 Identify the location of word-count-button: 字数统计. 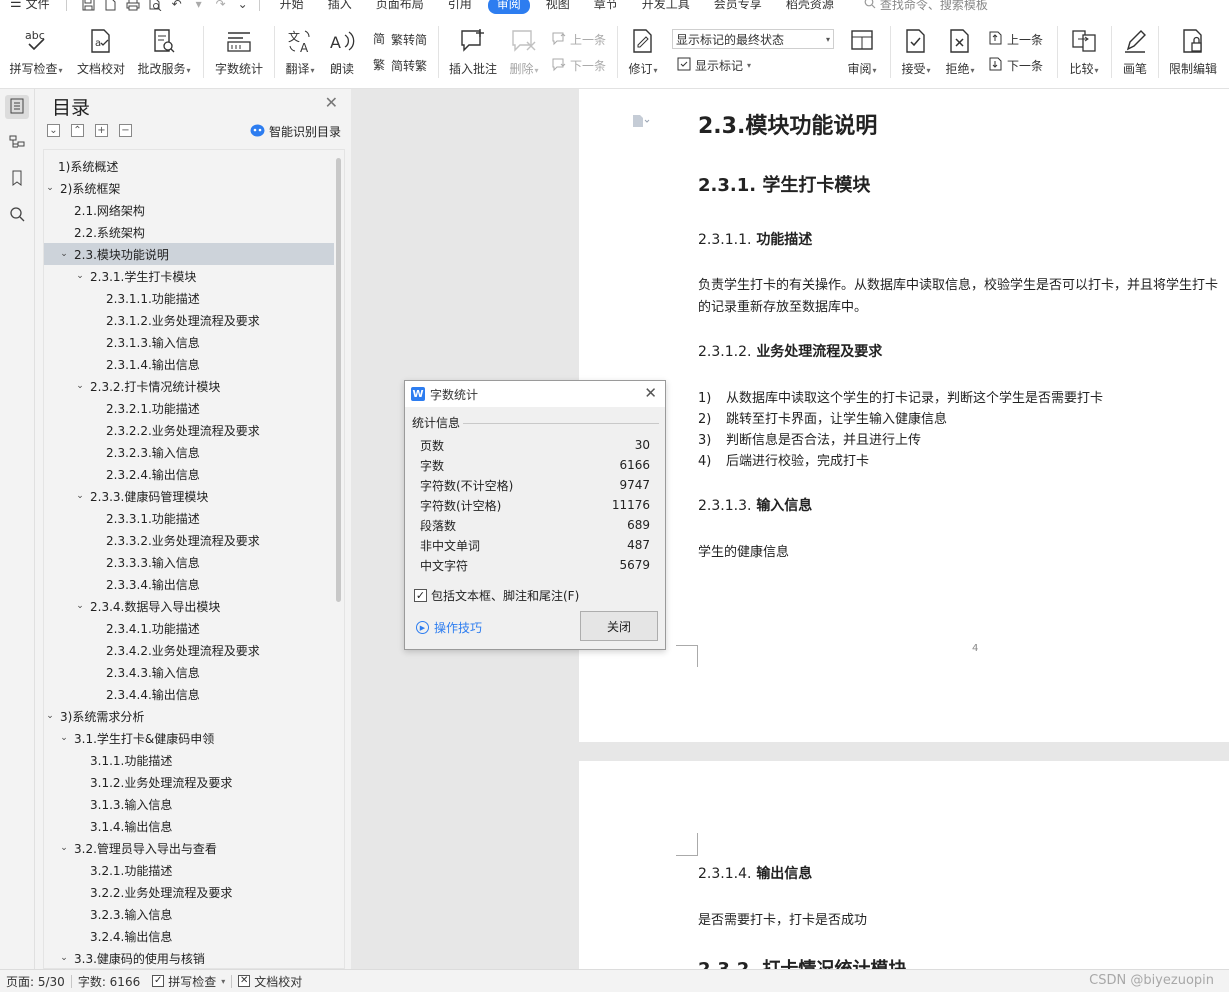
(239, 51).